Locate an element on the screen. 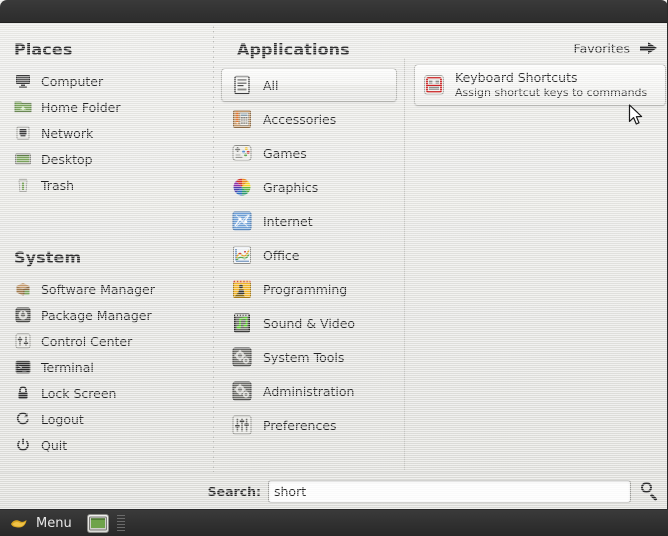  home-folder-icon is located at coordinates (23, 107).